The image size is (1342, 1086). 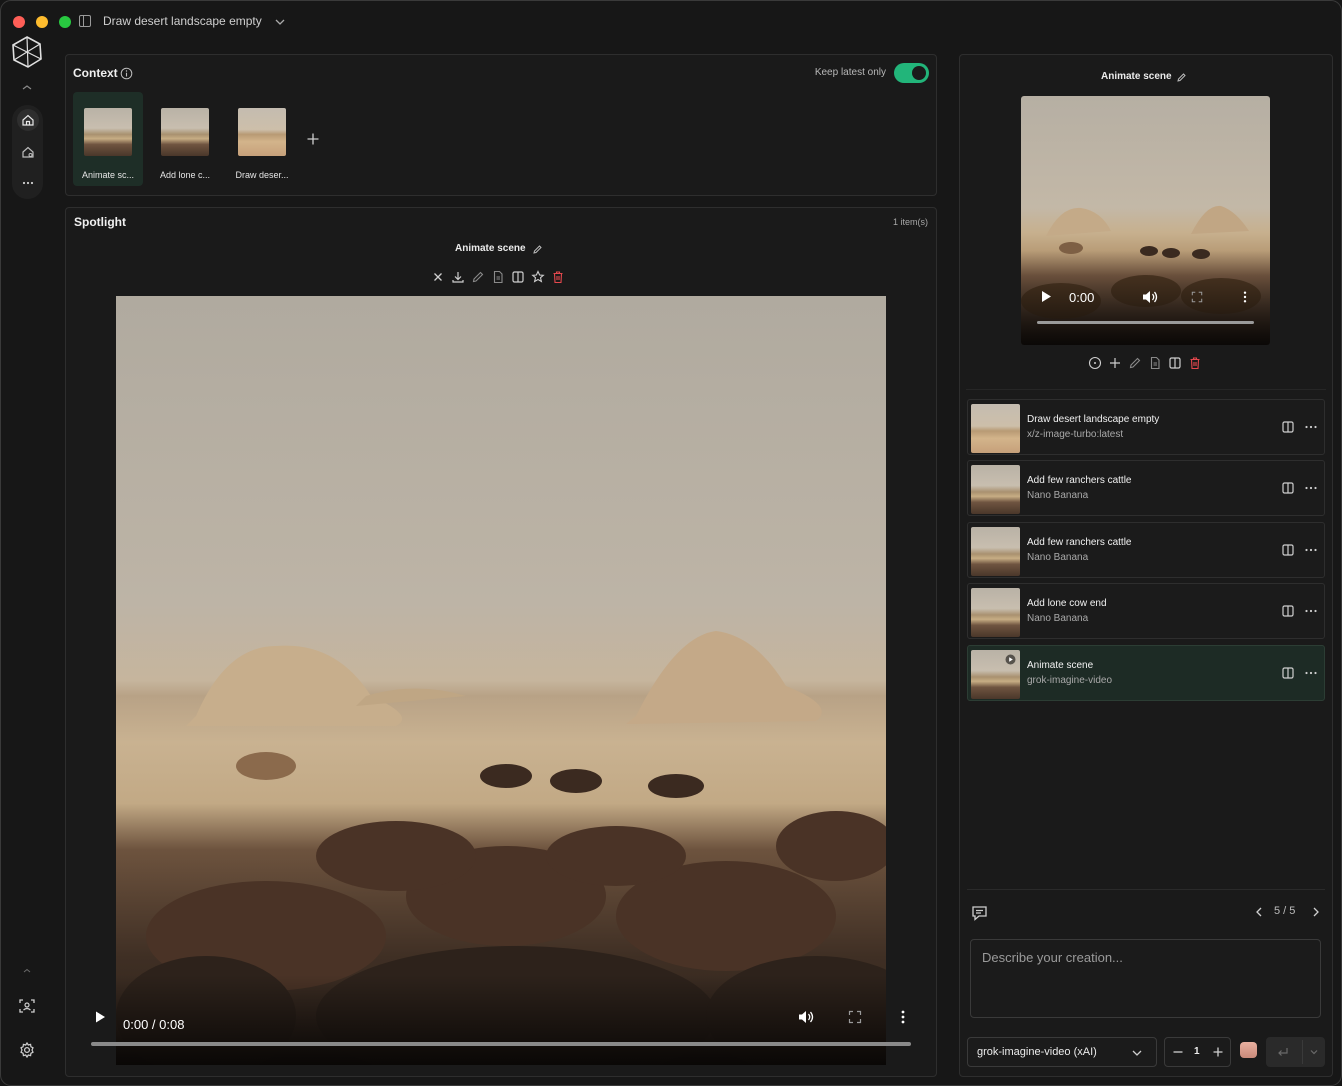 What do you see at coordinates (1093, 419) in the screenshot?
I see `history-title: Draw desert landscape empty` at bounding box center [1093, 419].